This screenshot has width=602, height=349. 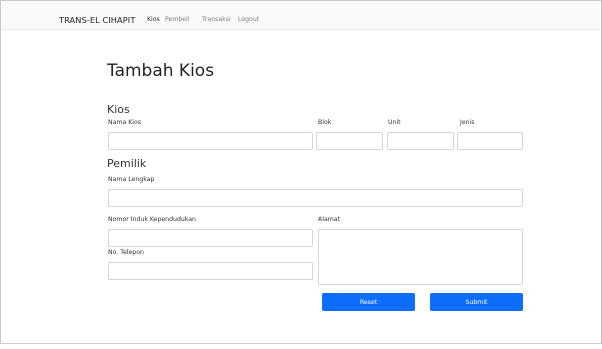 I want to click on navbar-brand: TRANS-EL CIHAPIT, so click(x=97, y=20).